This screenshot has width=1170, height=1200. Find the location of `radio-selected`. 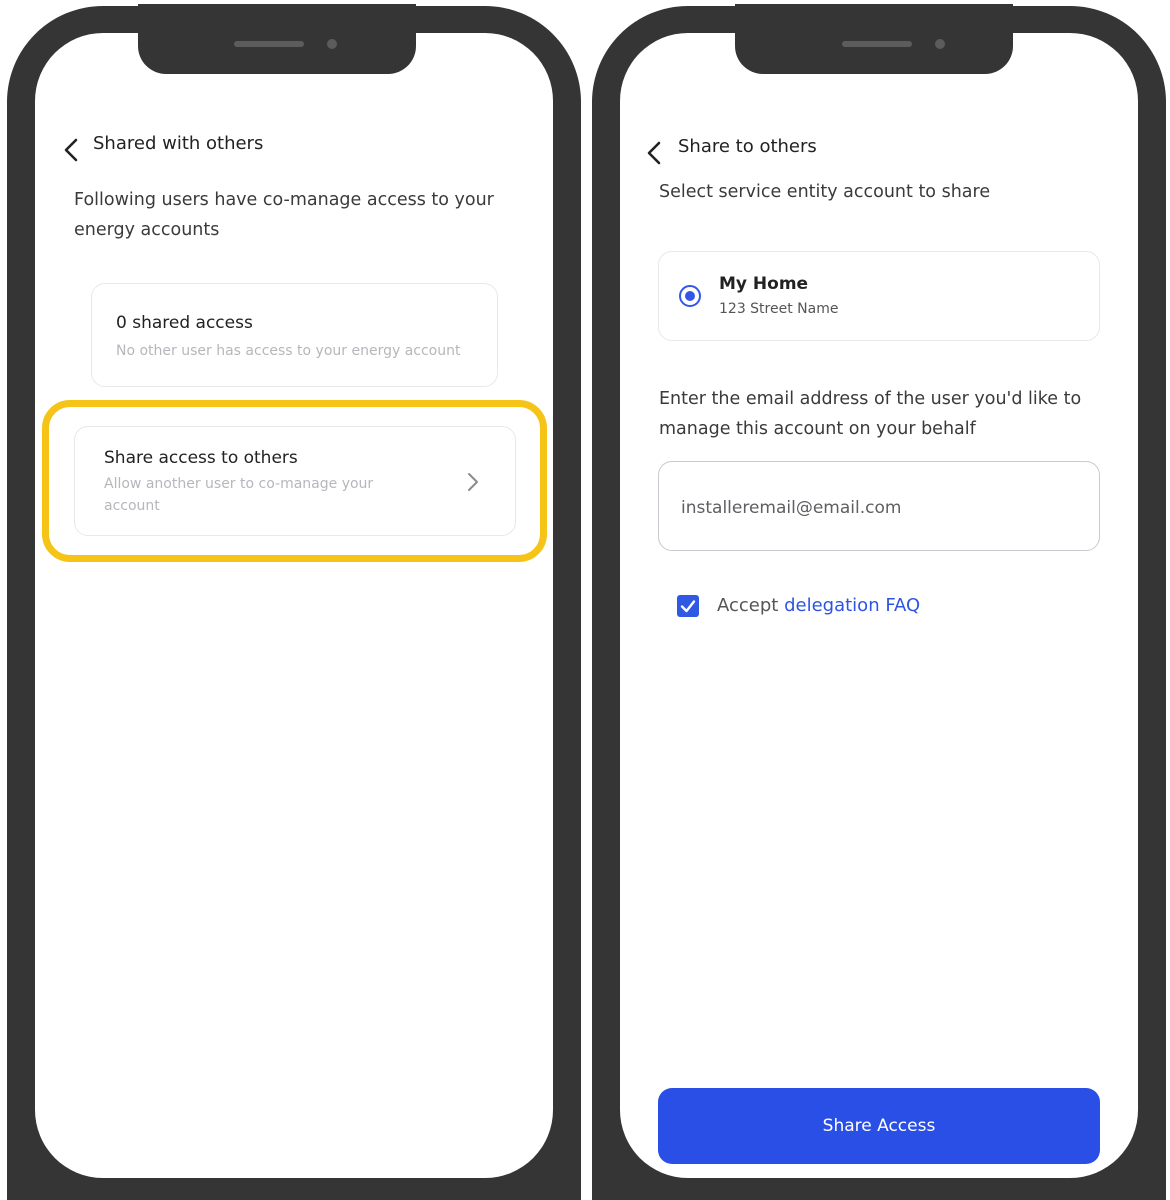

radio-selected is located at coordinates (690, 296).